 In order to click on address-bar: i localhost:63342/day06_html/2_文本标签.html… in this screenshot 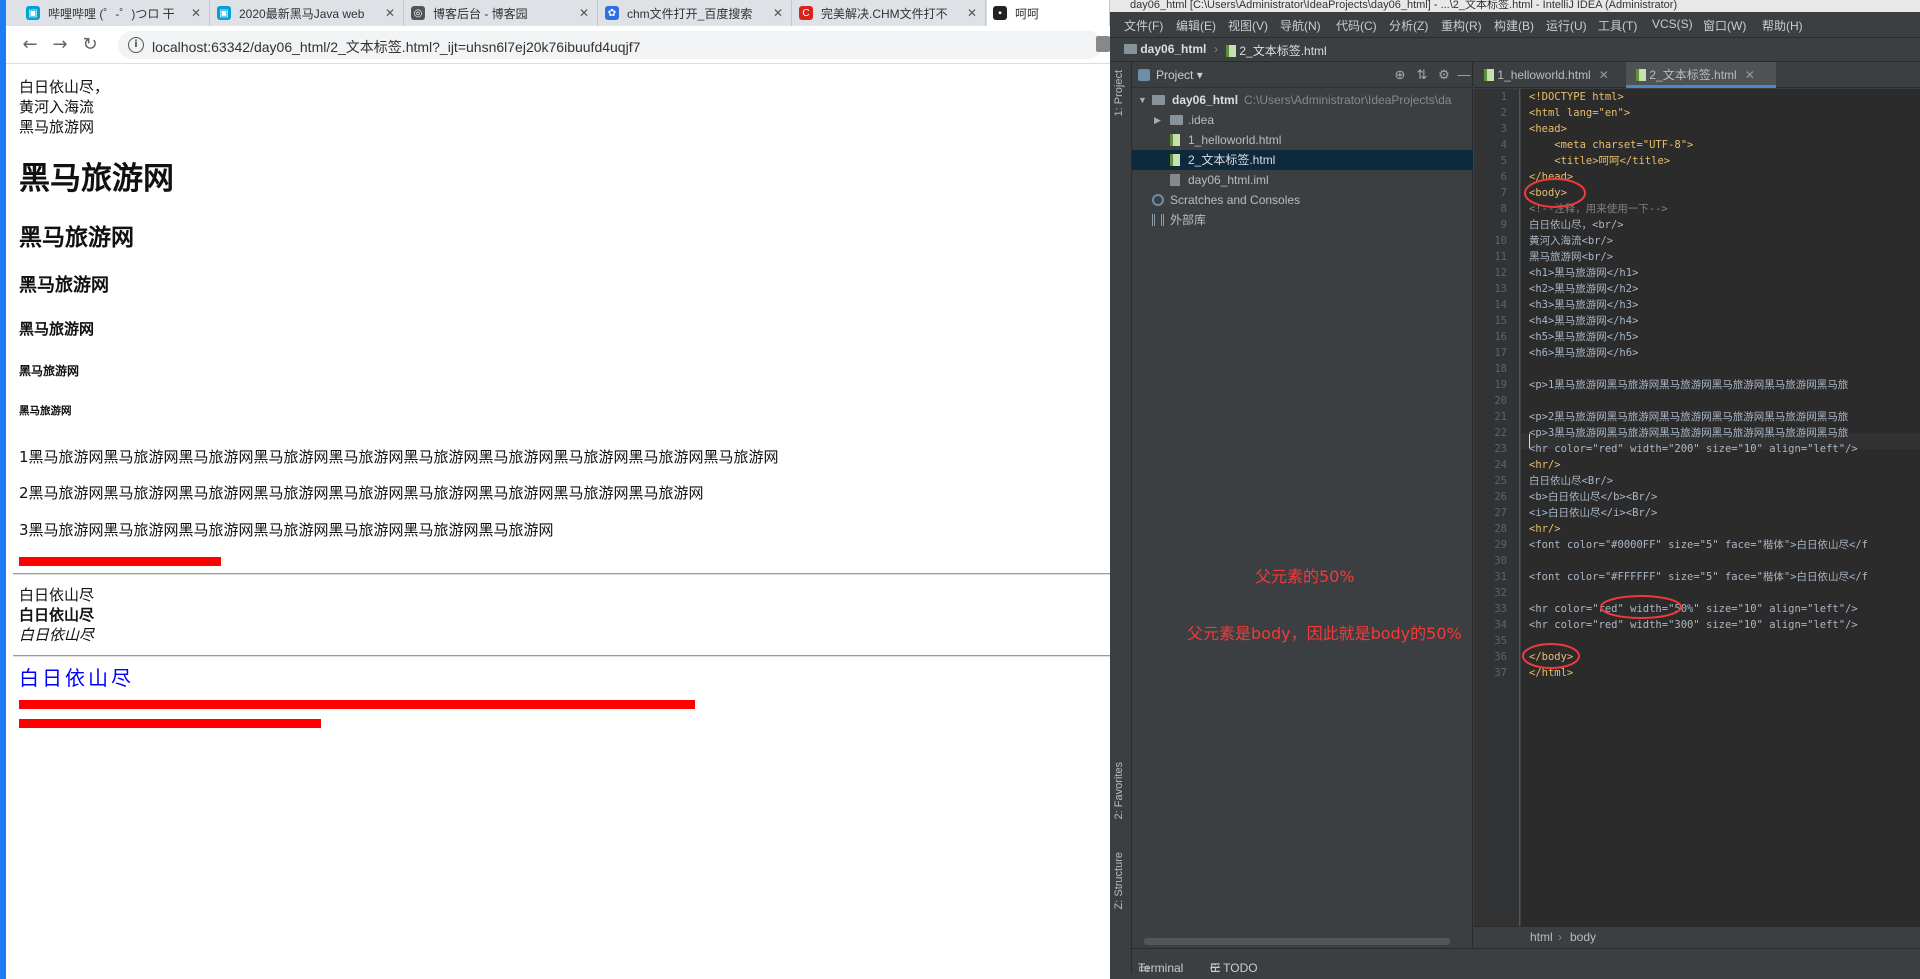, I will do `click(610, 45)`.